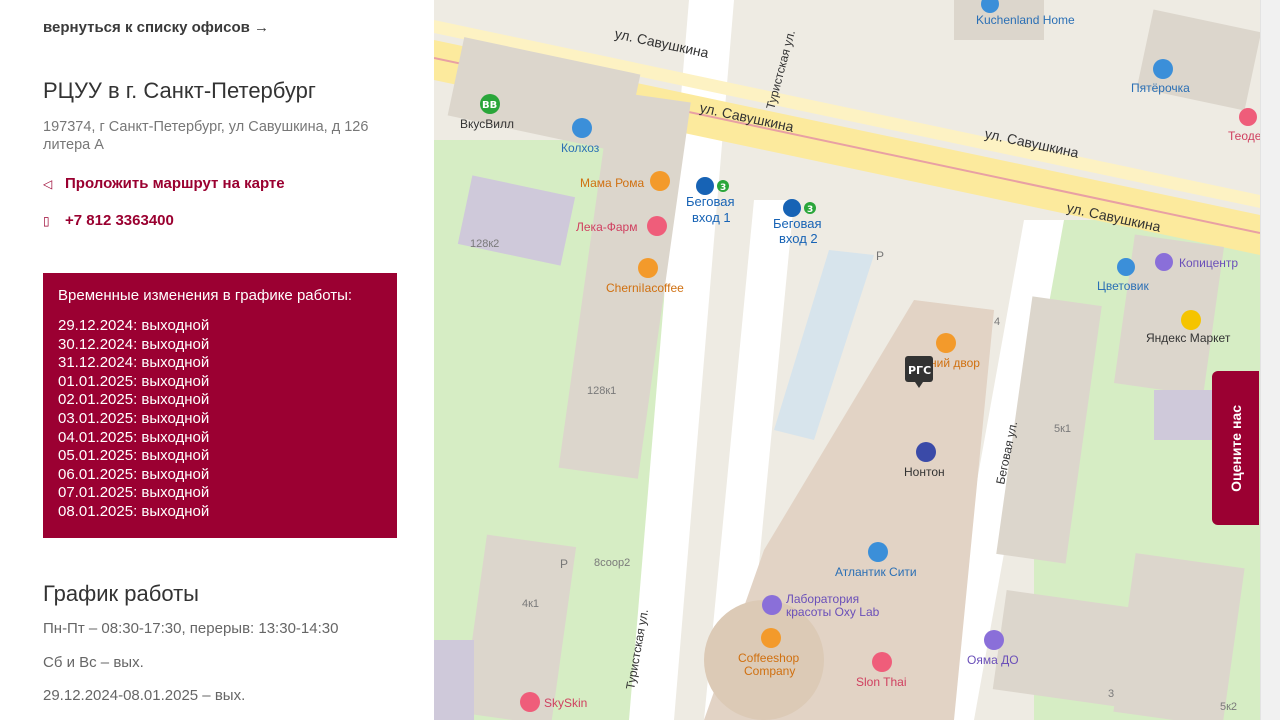 This screenshot has width=1280, height=720. I want to click on vkusvill-logo: ВВ, so click(489, 105).